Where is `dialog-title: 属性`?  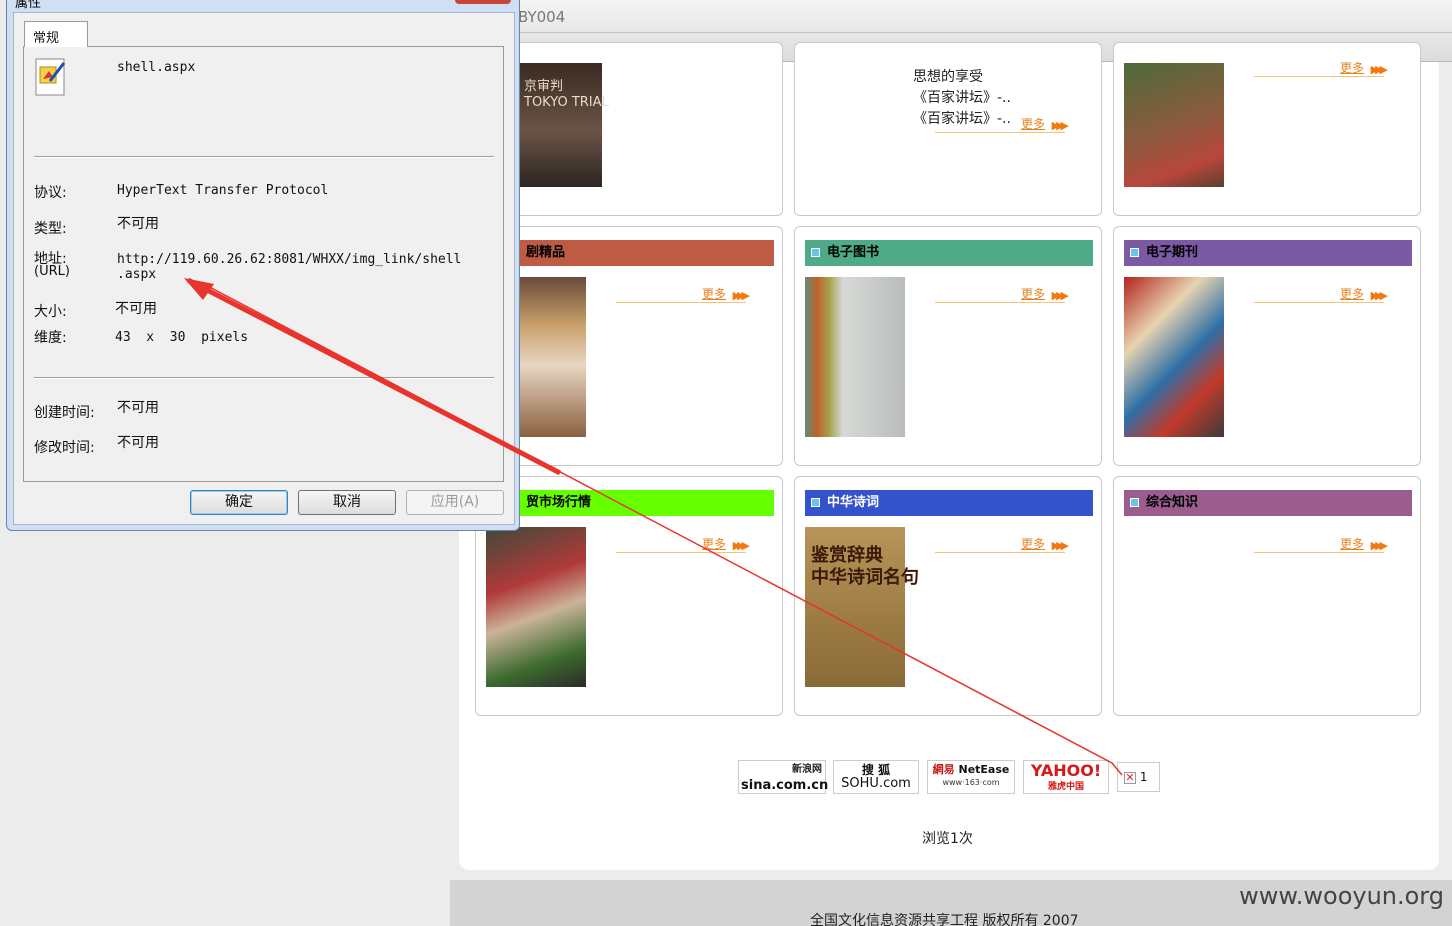 dialog-title: 属性 is located at coordinates (28, 5).